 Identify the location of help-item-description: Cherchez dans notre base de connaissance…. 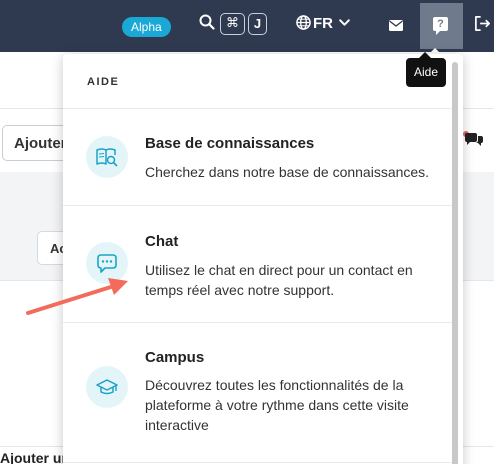
(287, 172).